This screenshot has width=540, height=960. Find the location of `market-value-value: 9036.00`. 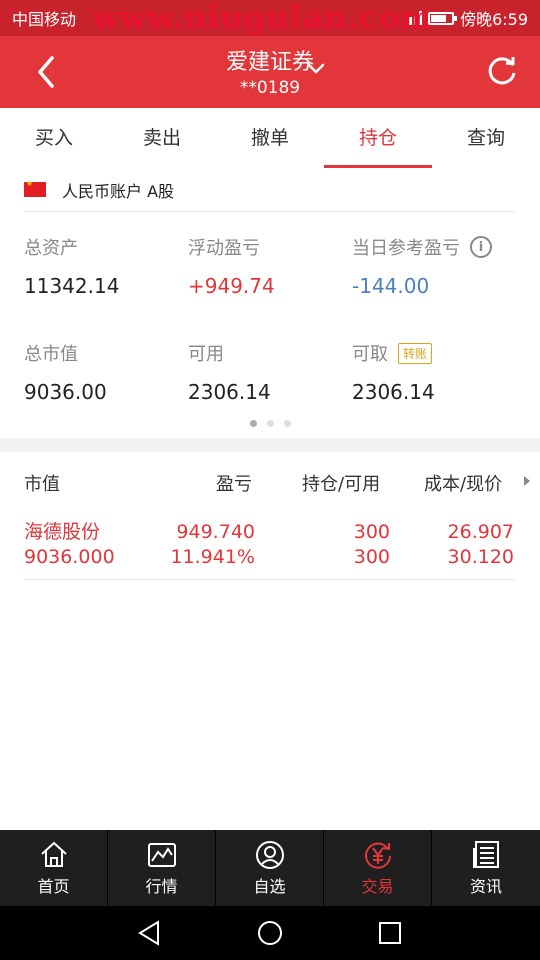

market-value-value: 9036.00 is located at coordinates (65, 392).